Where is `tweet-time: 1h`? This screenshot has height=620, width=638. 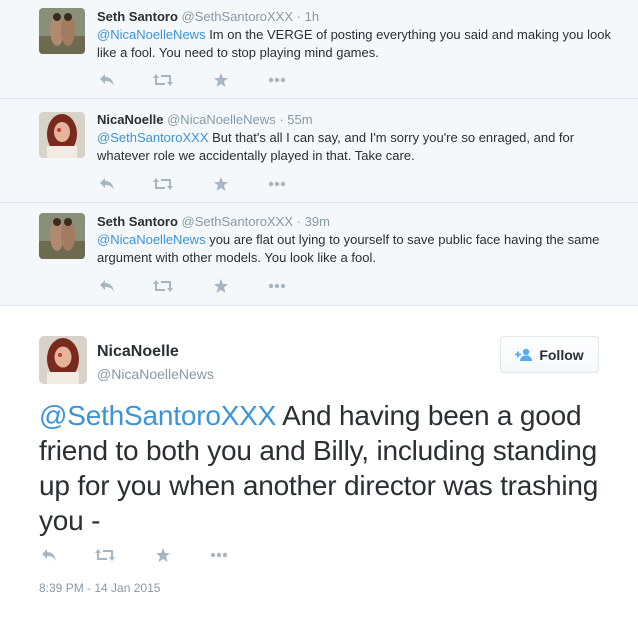
tweet-time: 1h is located at coordinates (312, 16).